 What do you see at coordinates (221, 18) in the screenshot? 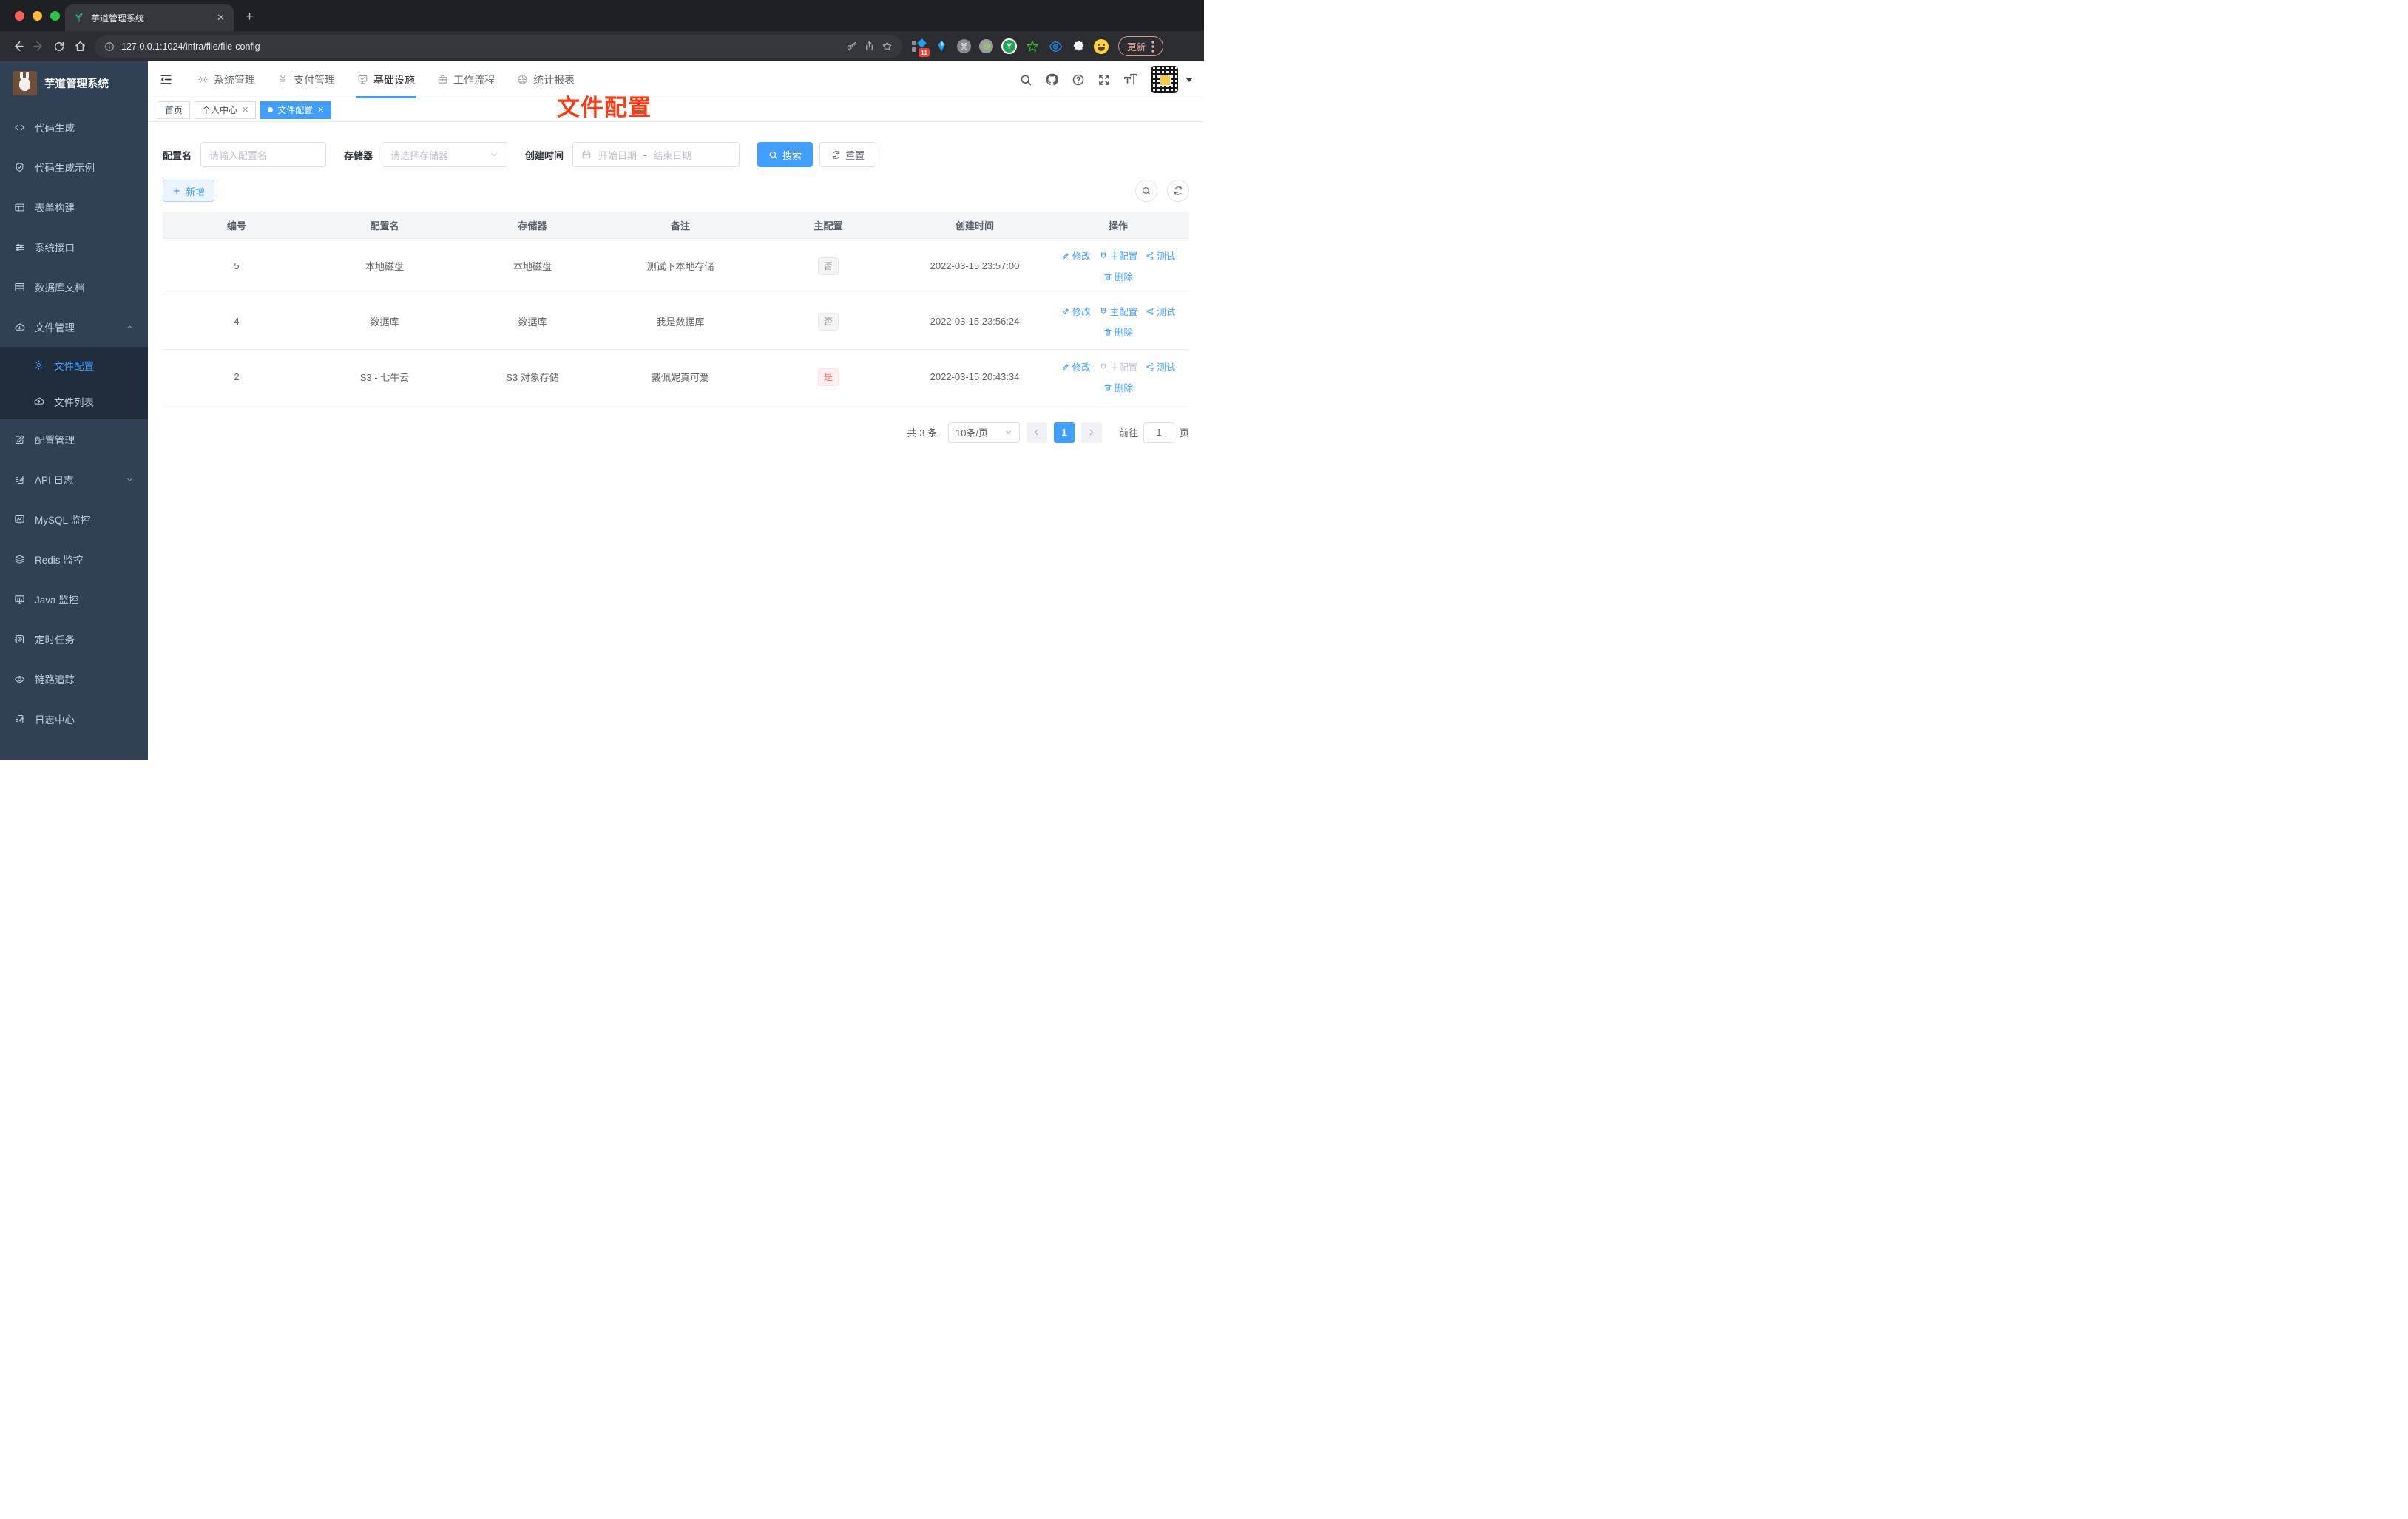
I see `tab-close-icon: ✕` at bounding box center [221, 18].